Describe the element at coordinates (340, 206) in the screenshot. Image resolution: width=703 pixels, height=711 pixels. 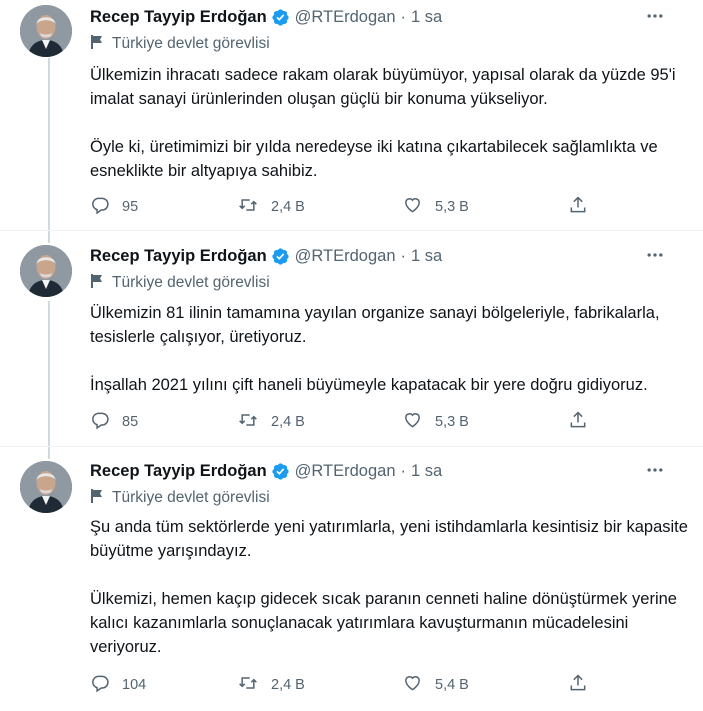
I see `tweet-actions: 95 2,4 B 5,3 B` at that location.